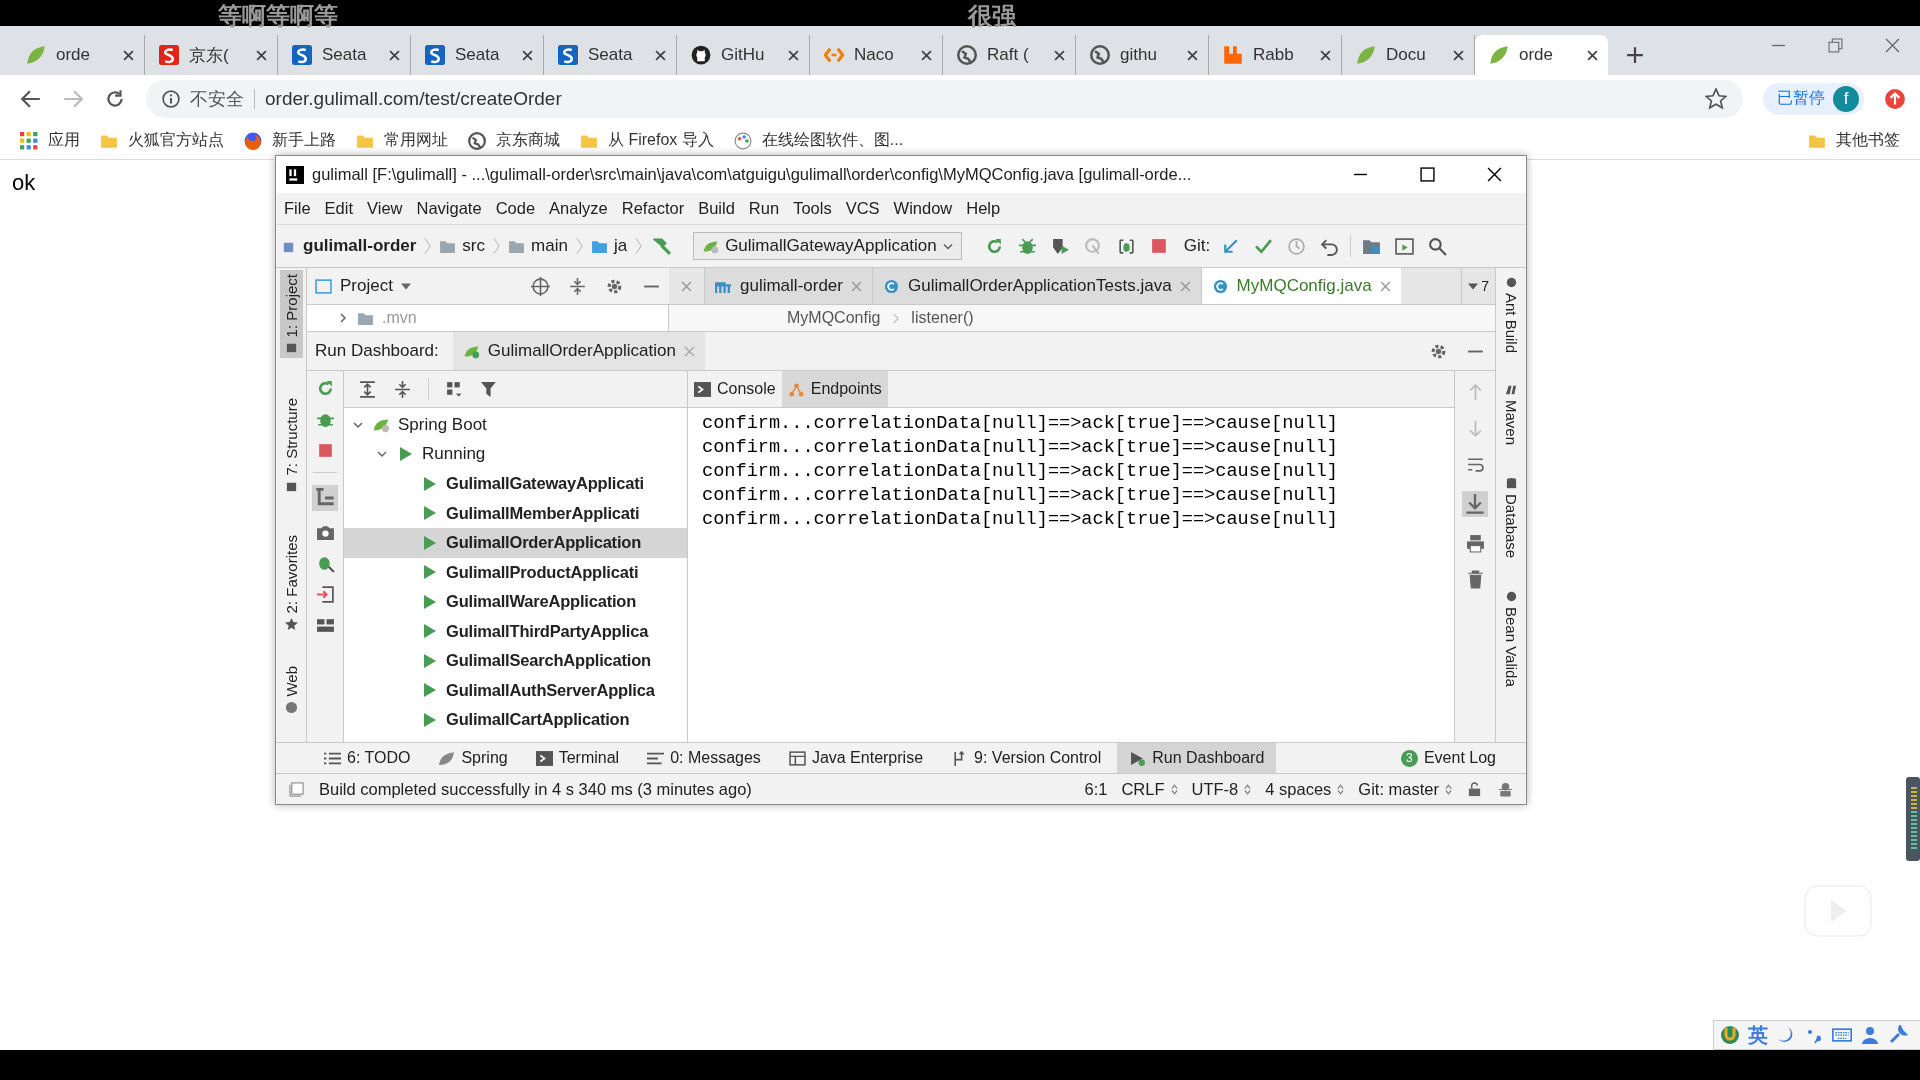  Describe the element at coordinates (325, 532) in the screenshot. I see `camera-icon` at that location.